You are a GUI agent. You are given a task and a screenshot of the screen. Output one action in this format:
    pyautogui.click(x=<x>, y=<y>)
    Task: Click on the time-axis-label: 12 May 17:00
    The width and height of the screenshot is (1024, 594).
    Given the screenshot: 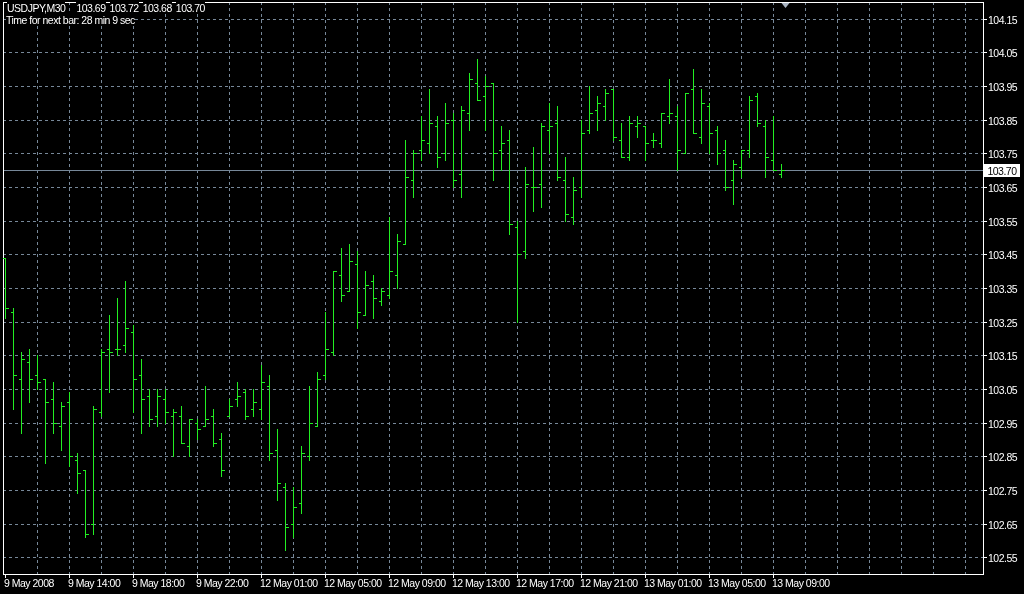 What is the action you would take?
    pyautogui.click(x=545, y=583)
    